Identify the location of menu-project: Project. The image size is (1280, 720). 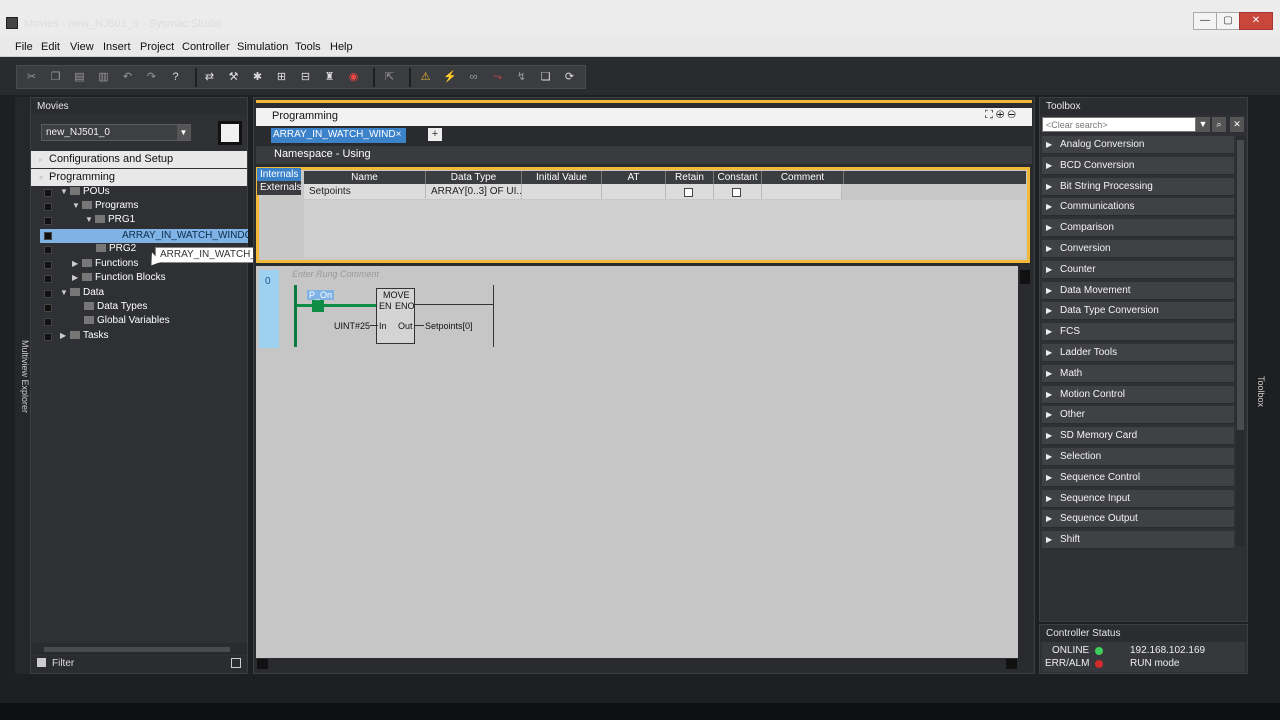
(157, 47).